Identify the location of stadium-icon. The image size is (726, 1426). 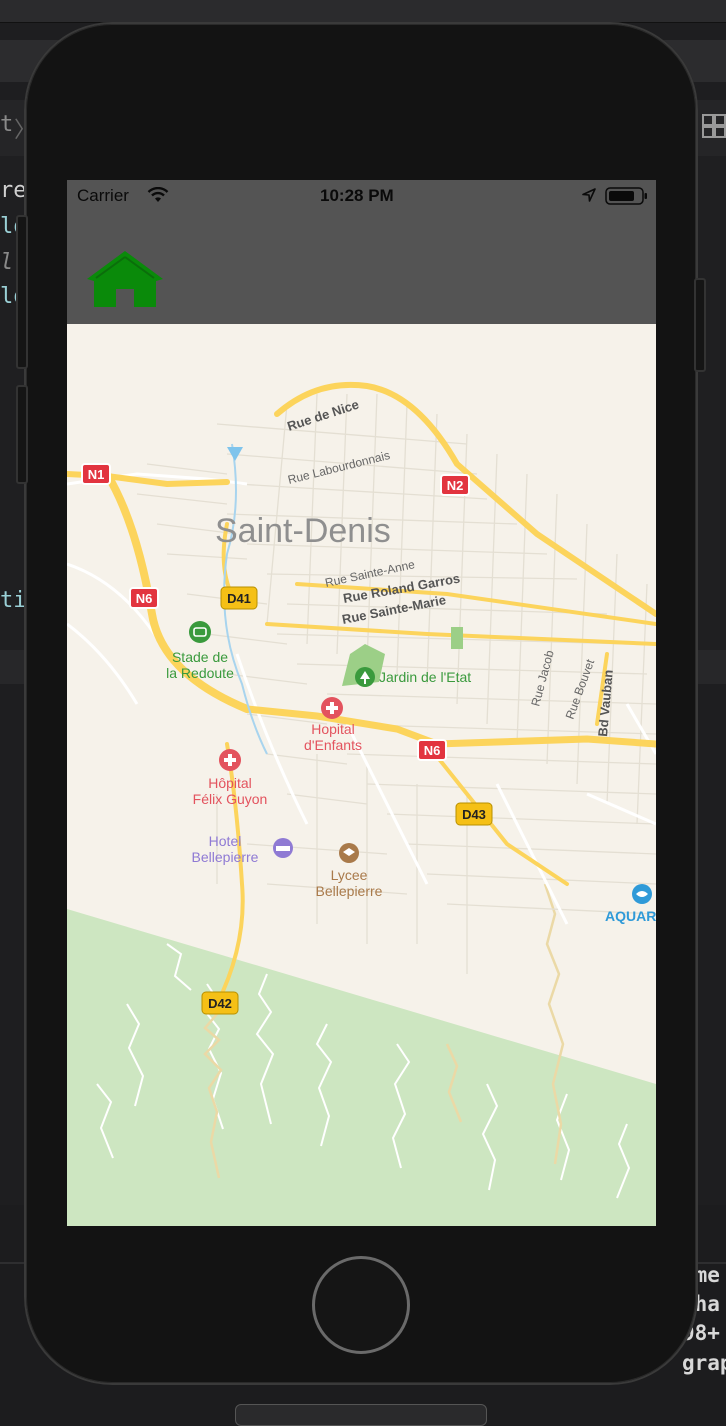
(200, 632).